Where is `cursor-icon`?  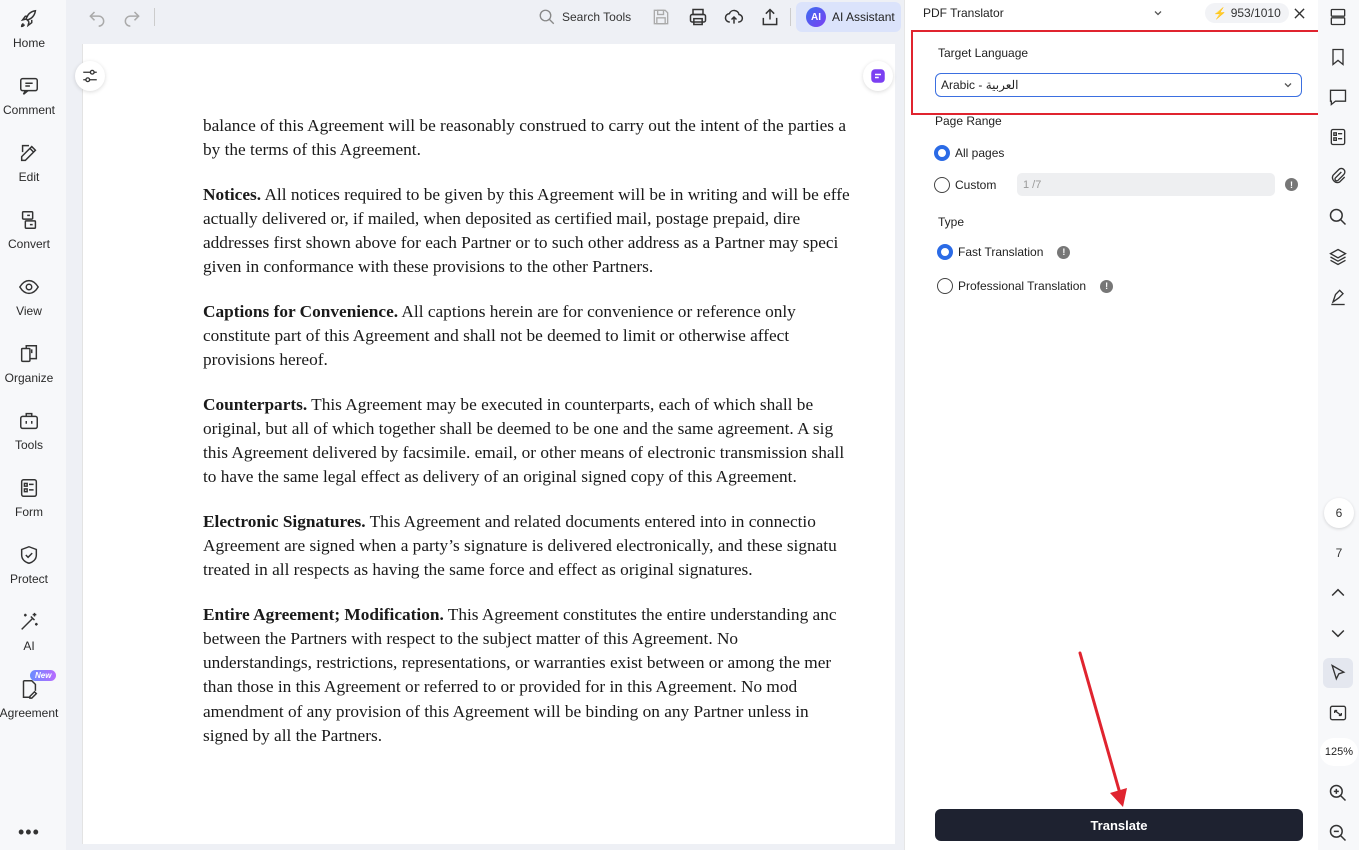 cursor-icon is located at coordinates (1338, 672).